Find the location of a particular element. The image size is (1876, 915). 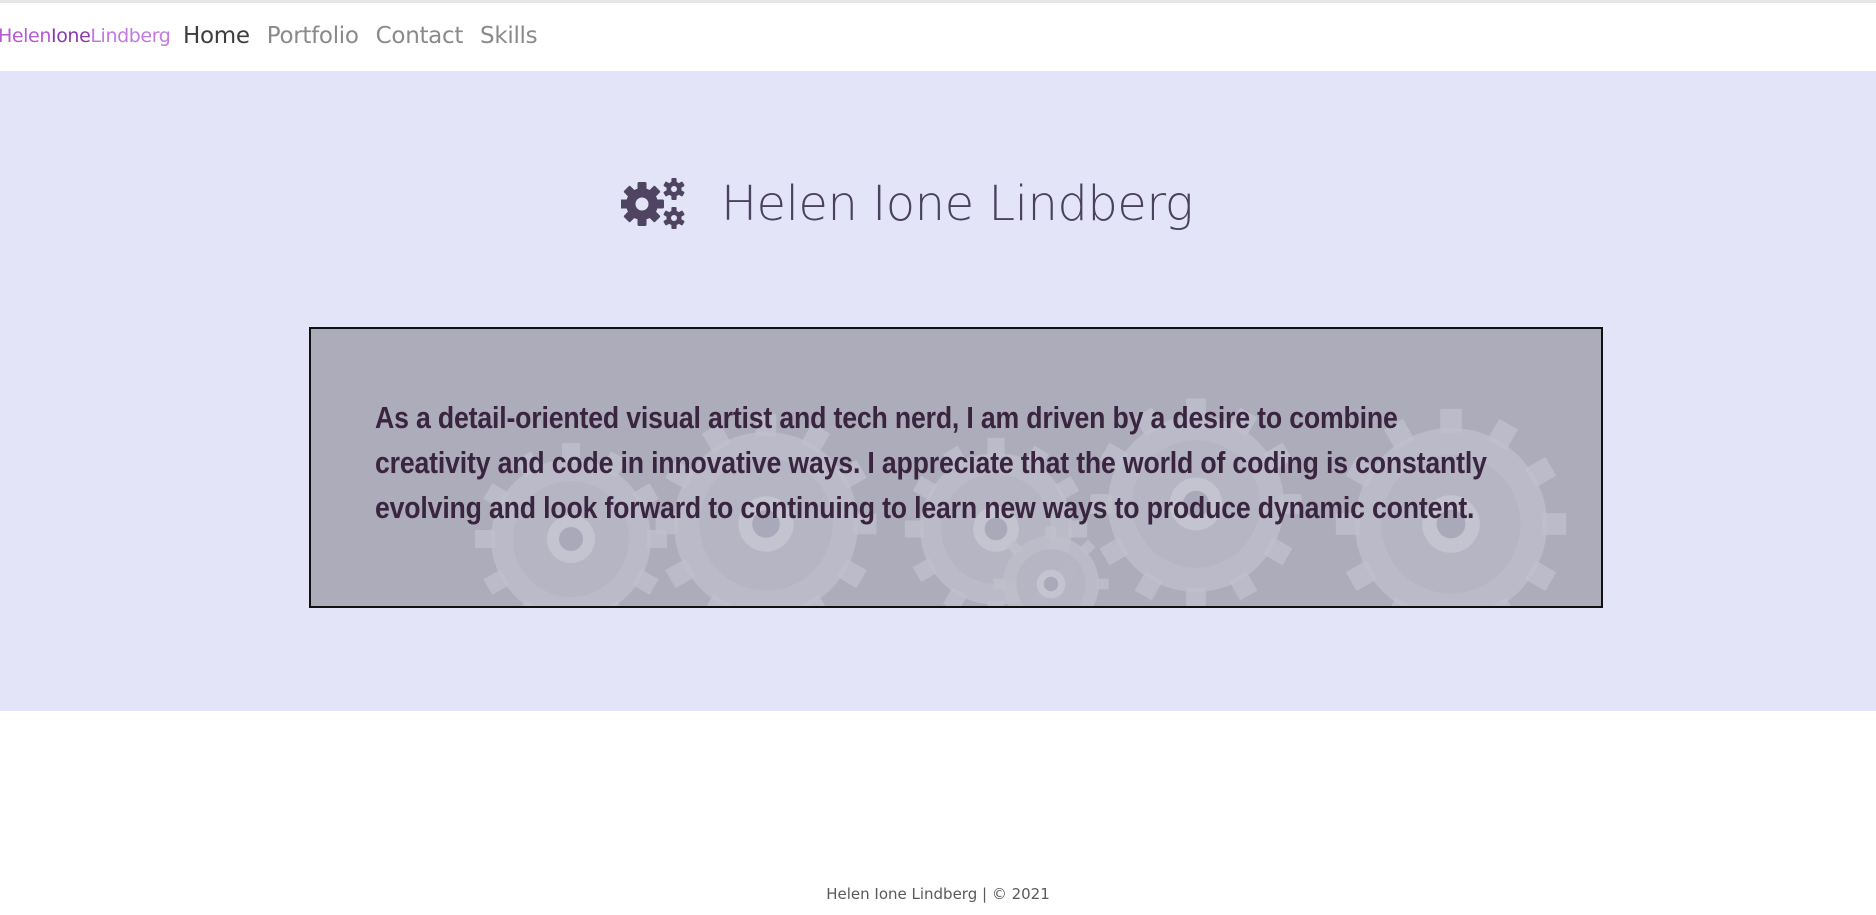

title-row: Helen Ione Lindberg is located at coordinates (938, 204).